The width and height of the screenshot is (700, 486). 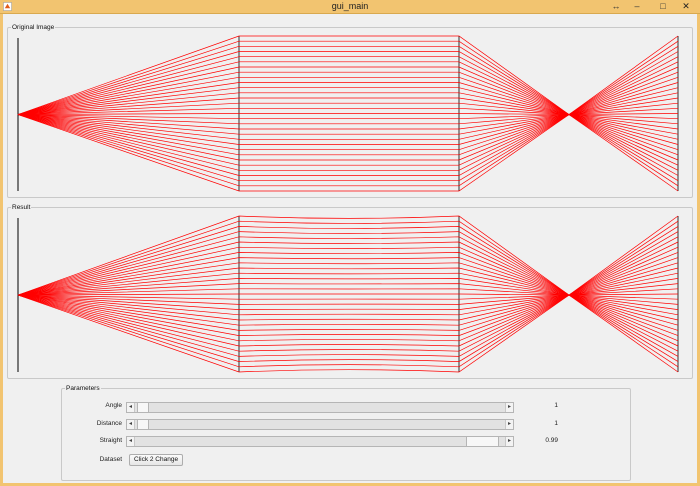 What do you see at coordinates (131, 424) in the screenshot?
I see `distance-slider-left-arrow-icon: ◂` at bounding box center [131, 424].